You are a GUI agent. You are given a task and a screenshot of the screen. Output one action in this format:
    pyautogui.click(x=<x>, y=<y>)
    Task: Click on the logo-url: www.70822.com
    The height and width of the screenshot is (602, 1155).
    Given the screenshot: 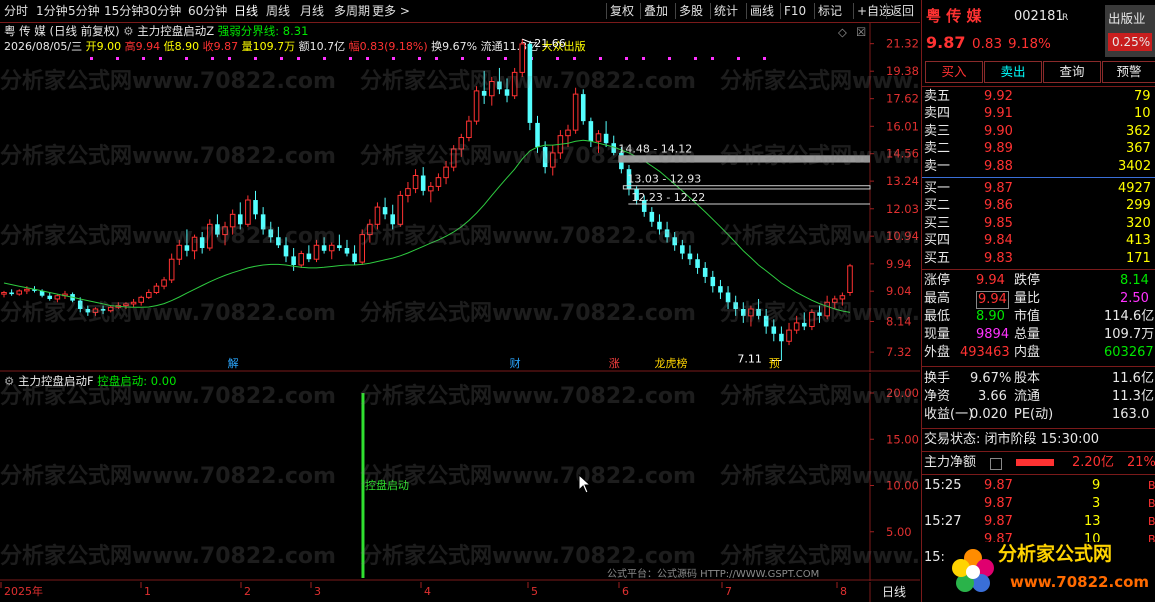 What is the action you would take?
    pyautogui.click(x=1080, y=582)
    